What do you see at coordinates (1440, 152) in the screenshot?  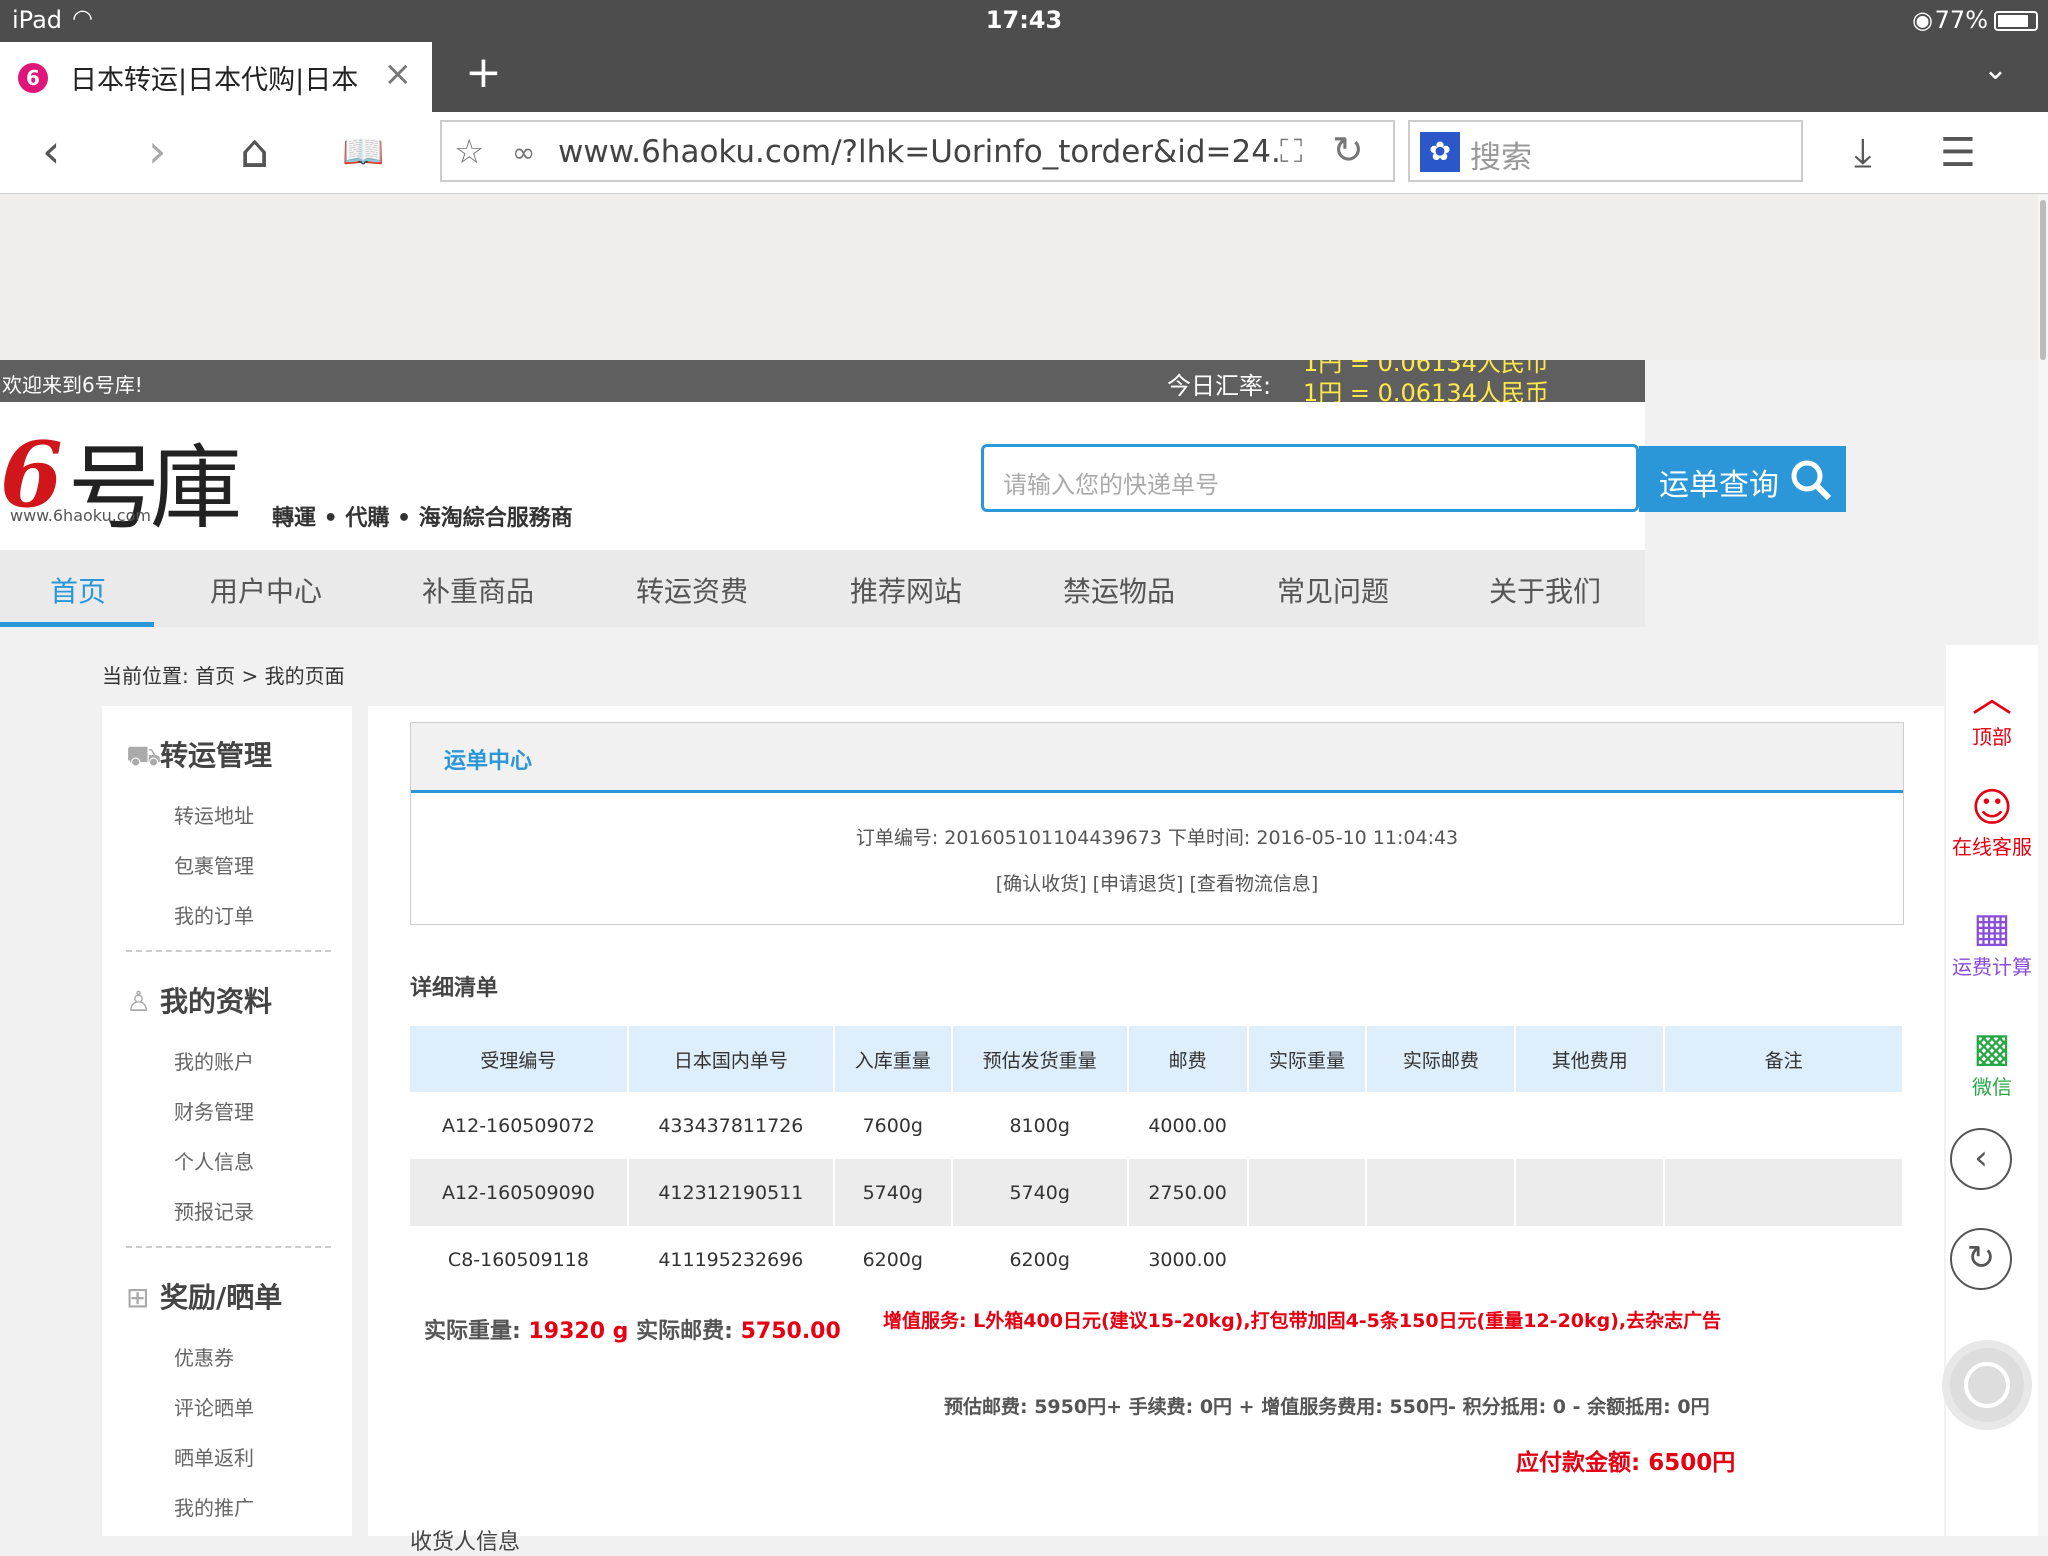 I see `baidu-paw-icon: ✿` at bounding box center [1440, 152].